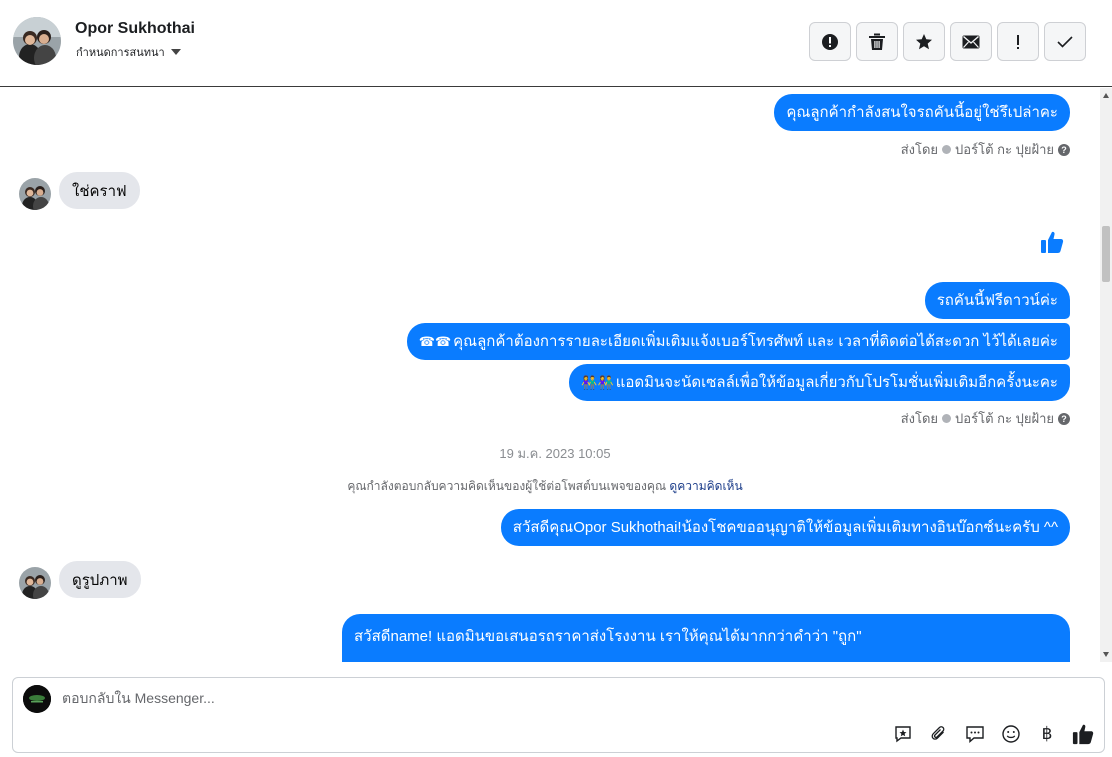 Image resolution: width=1112 pixels, height=757 pixels. I want to click on scrollbar-thumb, so click(1106, 254).